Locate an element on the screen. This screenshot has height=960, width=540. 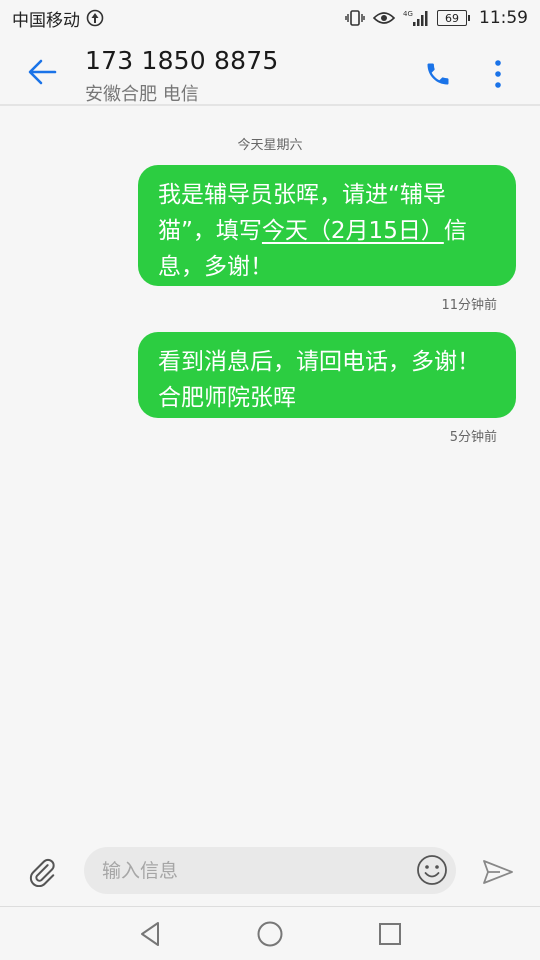
status-bar: 中国移动 4G 69 11:59 is located at coordinates (270, 18).